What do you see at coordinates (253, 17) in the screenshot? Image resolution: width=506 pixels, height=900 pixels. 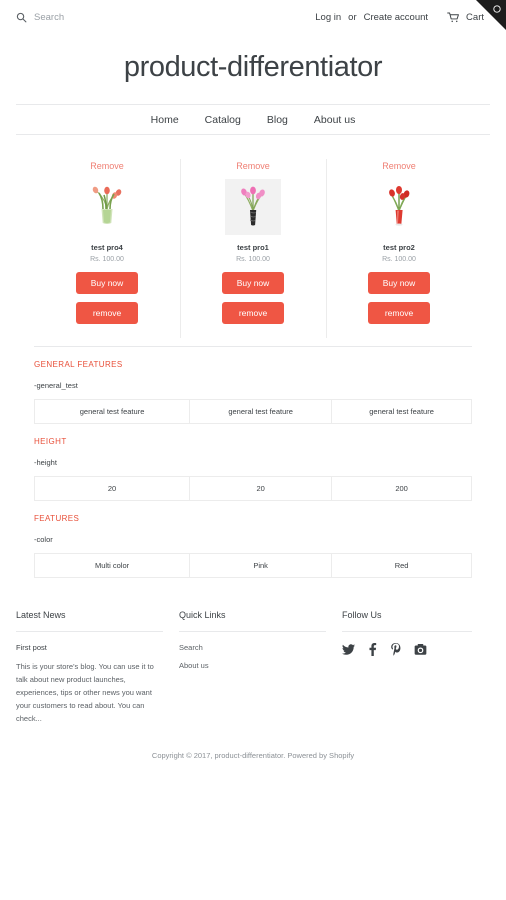 I see `top-utility-bar: Log in or Create account Cart` at bounding box center [253, 17].